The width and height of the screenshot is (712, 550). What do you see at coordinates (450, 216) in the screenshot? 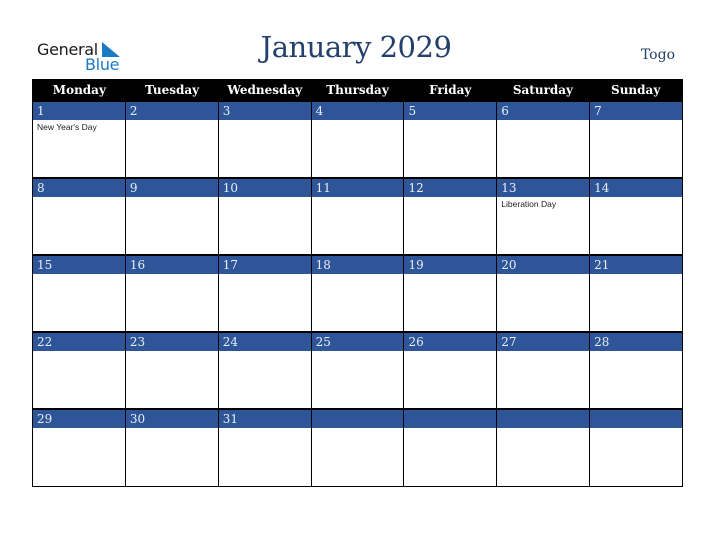
I see `day-cell: 12` at bounding box center [450, 216].